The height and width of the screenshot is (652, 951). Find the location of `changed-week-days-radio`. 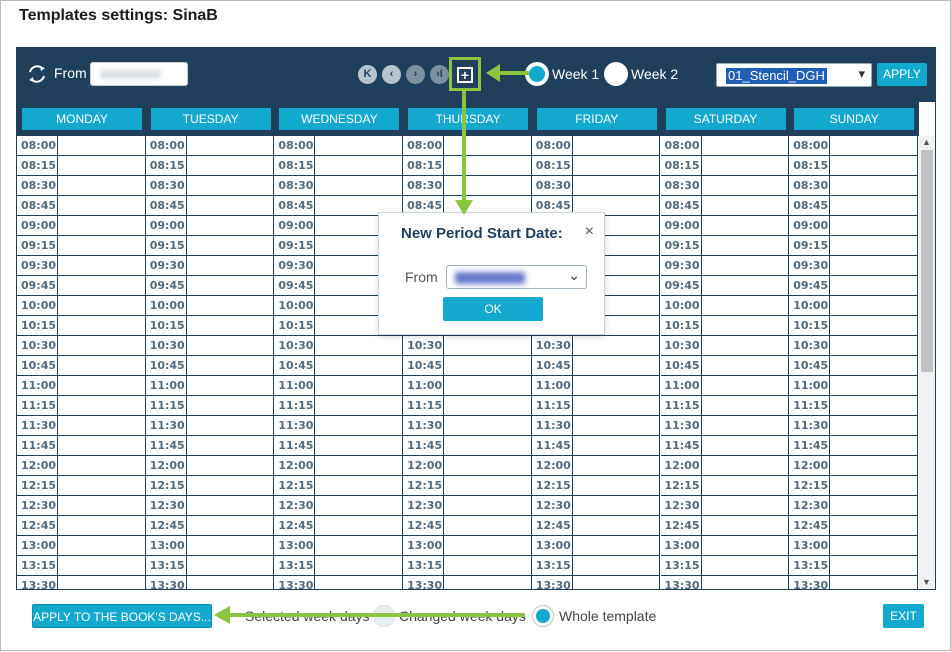

changed-week-days-radio is located at coordinates (384, 616).